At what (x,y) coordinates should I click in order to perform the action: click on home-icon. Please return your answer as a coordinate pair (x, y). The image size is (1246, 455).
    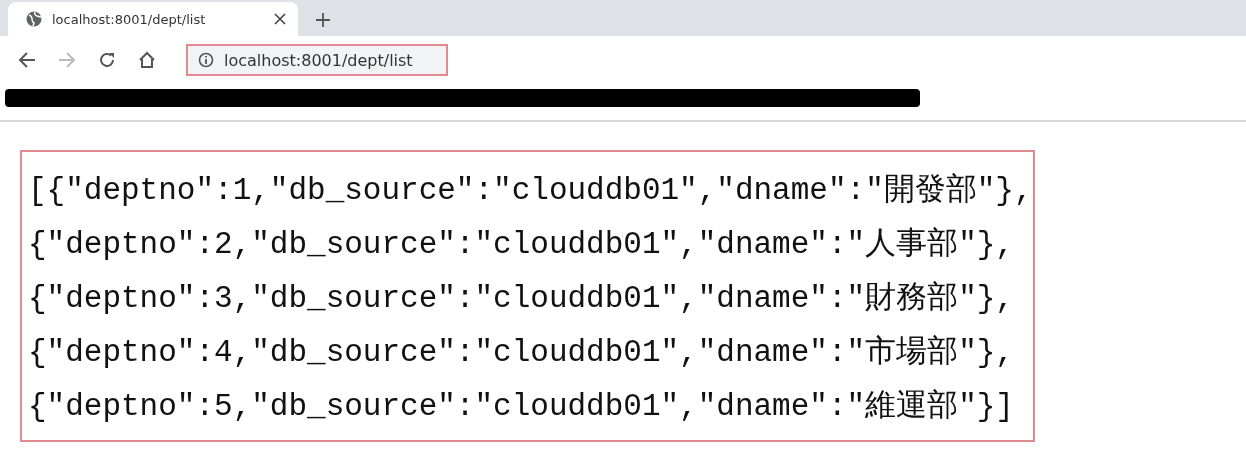
    Looking at the image, I should click on (147, 60).